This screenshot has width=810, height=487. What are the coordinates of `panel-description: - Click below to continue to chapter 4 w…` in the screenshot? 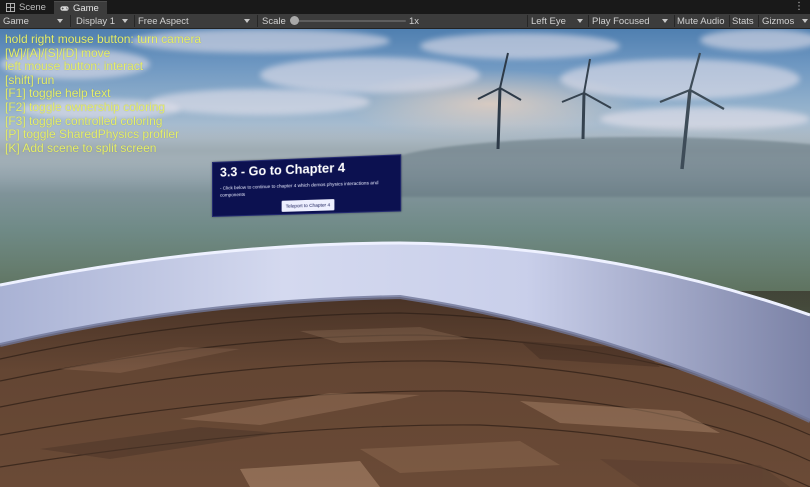 It's located at (299, 189).